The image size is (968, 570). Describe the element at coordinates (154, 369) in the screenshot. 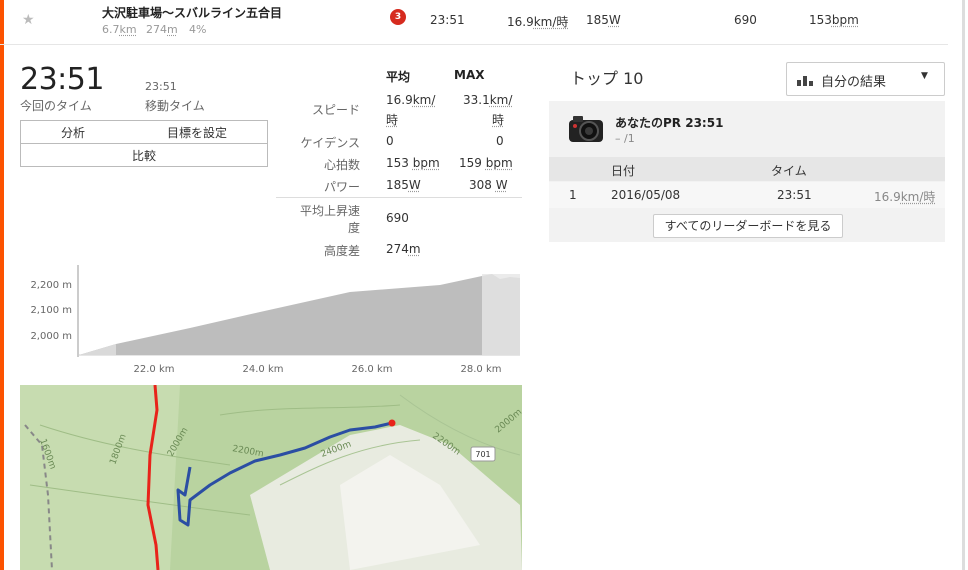

I see `x-tick-label: 22.0 km` at that location.